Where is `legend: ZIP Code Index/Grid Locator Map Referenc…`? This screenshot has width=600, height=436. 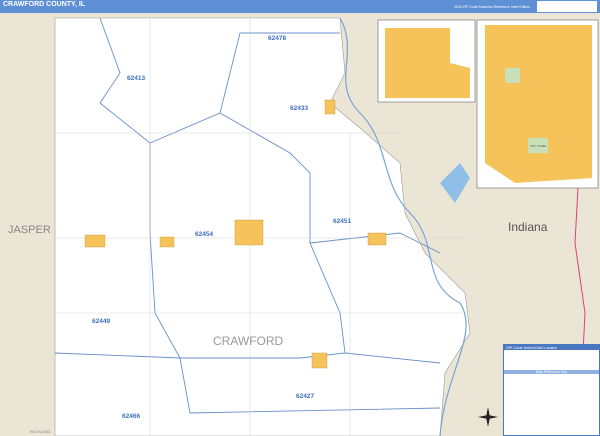 legend: ZIP Code Index/Grid Locator Map Referenc… is located at coordinates (551, 390).